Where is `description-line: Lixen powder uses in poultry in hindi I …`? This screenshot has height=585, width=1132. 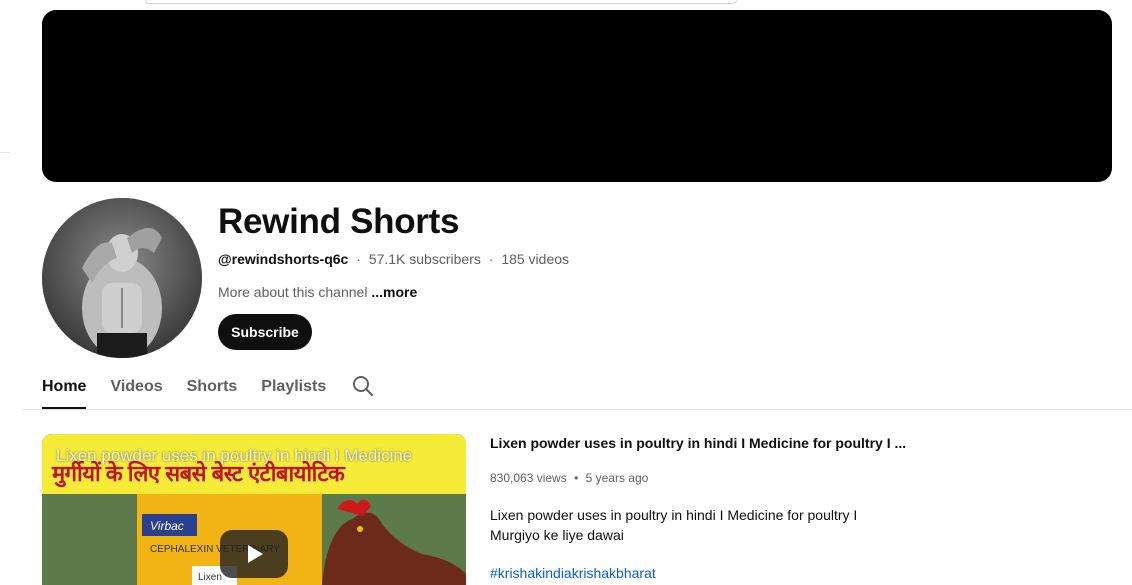 description-line: Lixen powder uses in poultry in hindi I … is located at coordinates (674, 515).